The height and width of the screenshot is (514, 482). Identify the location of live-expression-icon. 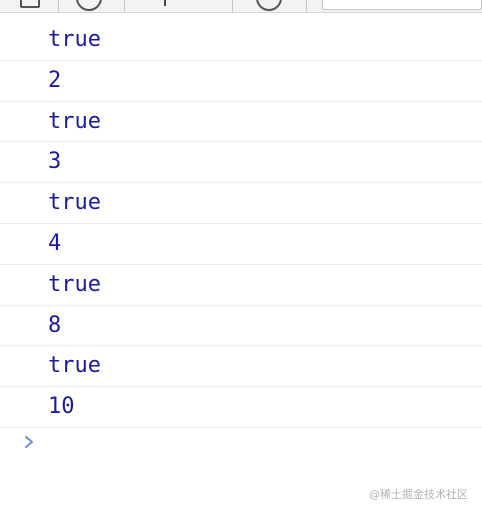
(269, 5).